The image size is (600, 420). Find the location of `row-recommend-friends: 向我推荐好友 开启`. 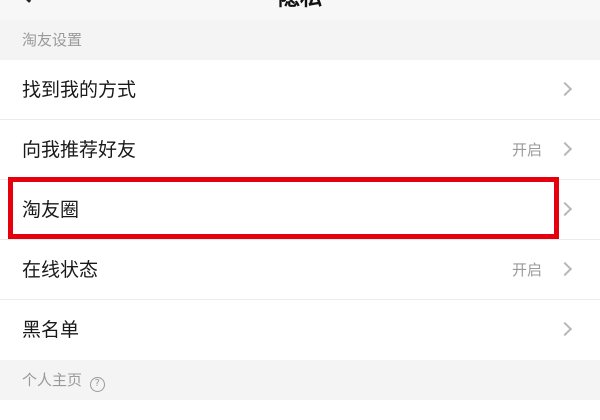

row-recommend-friends: 向我推荐好友 开启 is located at coordinates (300, 150).